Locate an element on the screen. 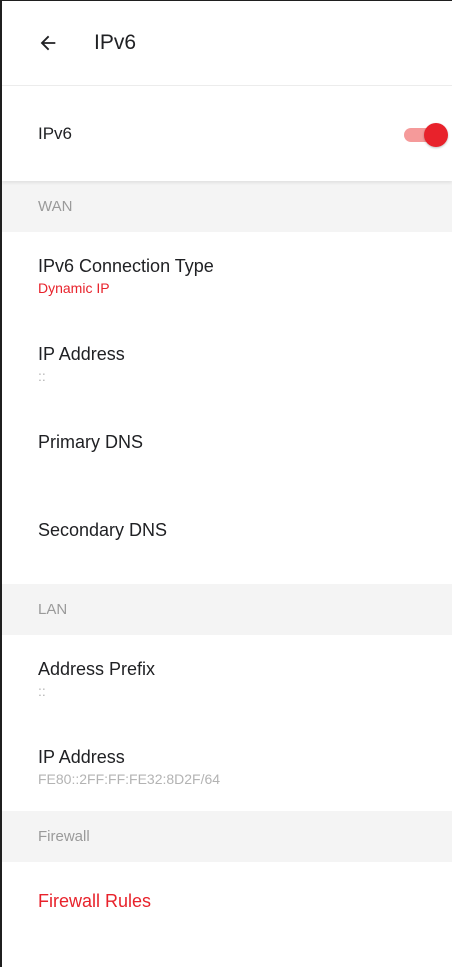 The width and height of the screenshot is (452, 967). section-header-firewall: Firewall is located at coordinates (227, 836).